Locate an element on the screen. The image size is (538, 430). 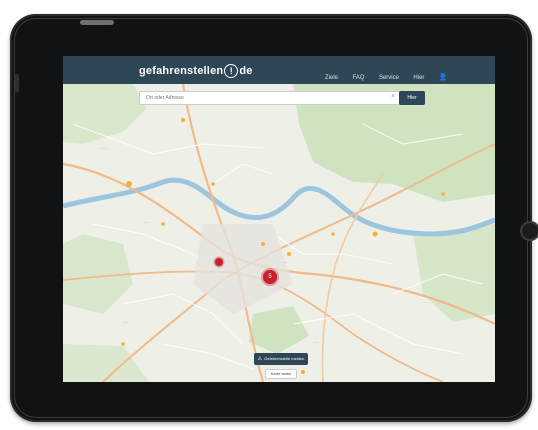
nav-item-faq: FAQ is located at coordinates (358, 78).